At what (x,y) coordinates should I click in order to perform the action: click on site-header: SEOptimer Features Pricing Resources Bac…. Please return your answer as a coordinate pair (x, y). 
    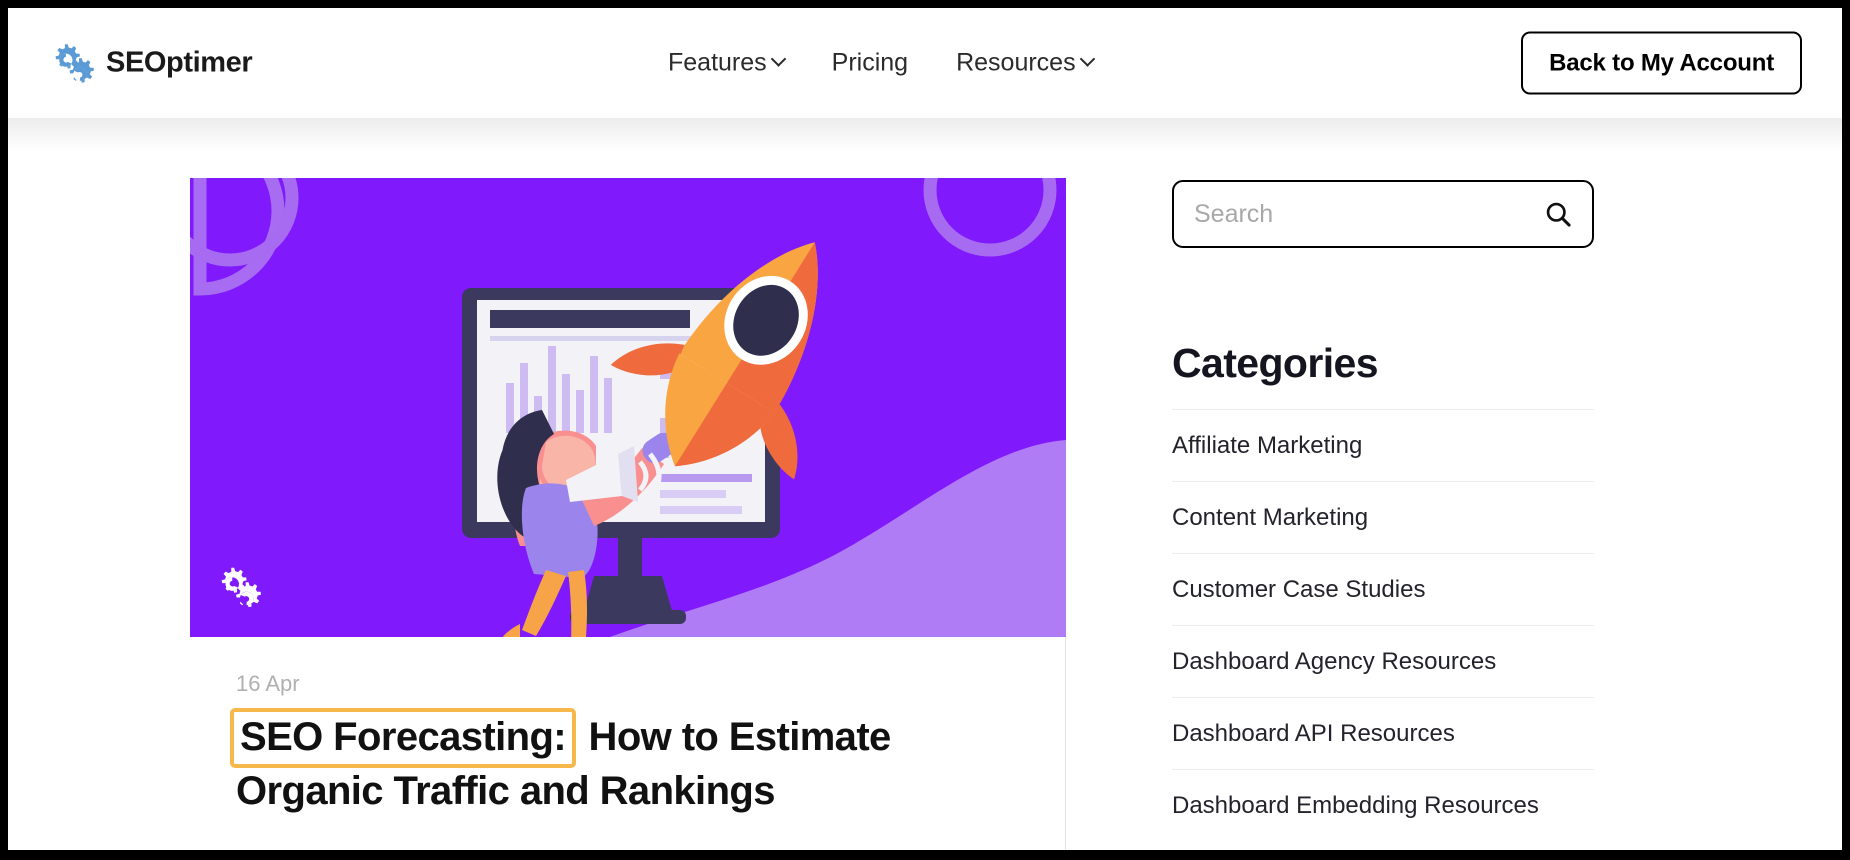
    Looking at the image, I should click on (925, 63).